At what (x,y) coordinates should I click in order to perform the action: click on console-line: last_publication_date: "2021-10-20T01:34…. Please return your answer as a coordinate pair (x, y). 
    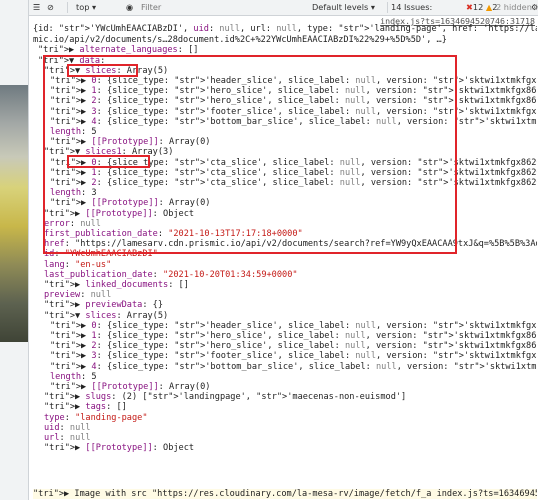
    Looking at the image, I should click on (171, 274).